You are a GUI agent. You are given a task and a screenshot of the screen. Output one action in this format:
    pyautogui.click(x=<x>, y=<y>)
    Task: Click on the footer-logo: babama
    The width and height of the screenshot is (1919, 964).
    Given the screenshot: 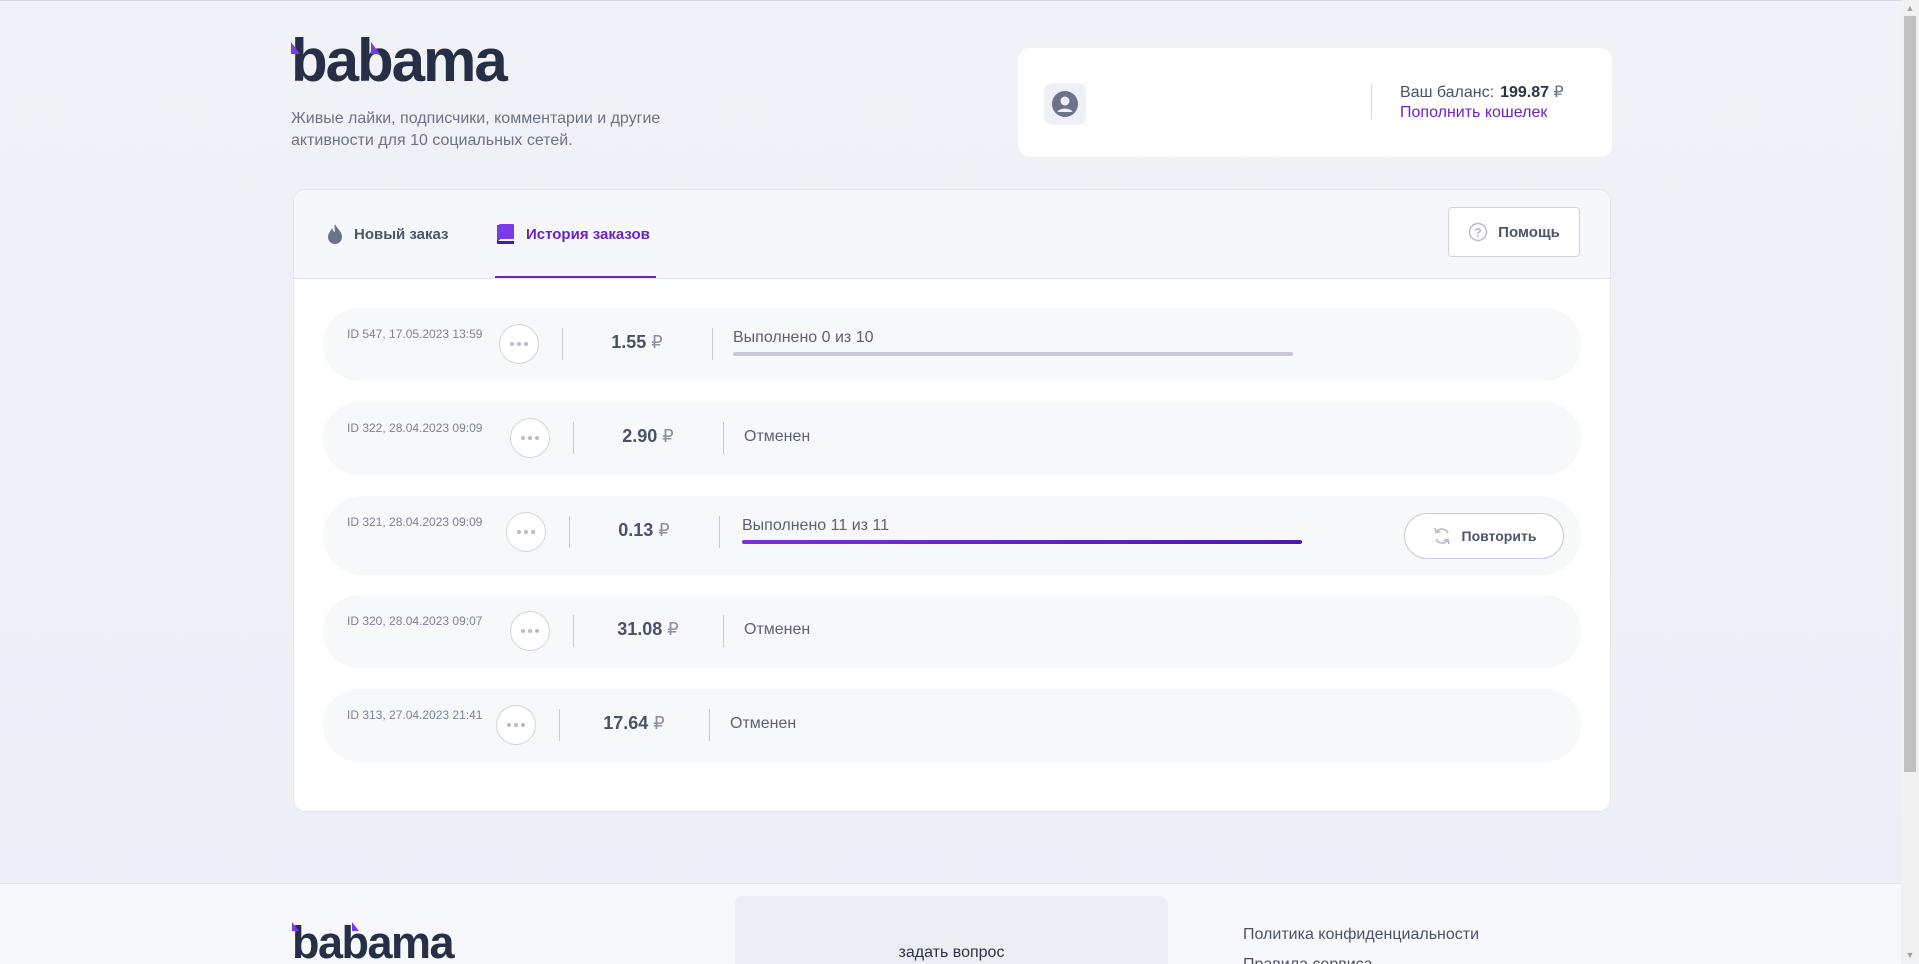 What is the action you would take?
    pyautogui.click(x=373, y=940)
    